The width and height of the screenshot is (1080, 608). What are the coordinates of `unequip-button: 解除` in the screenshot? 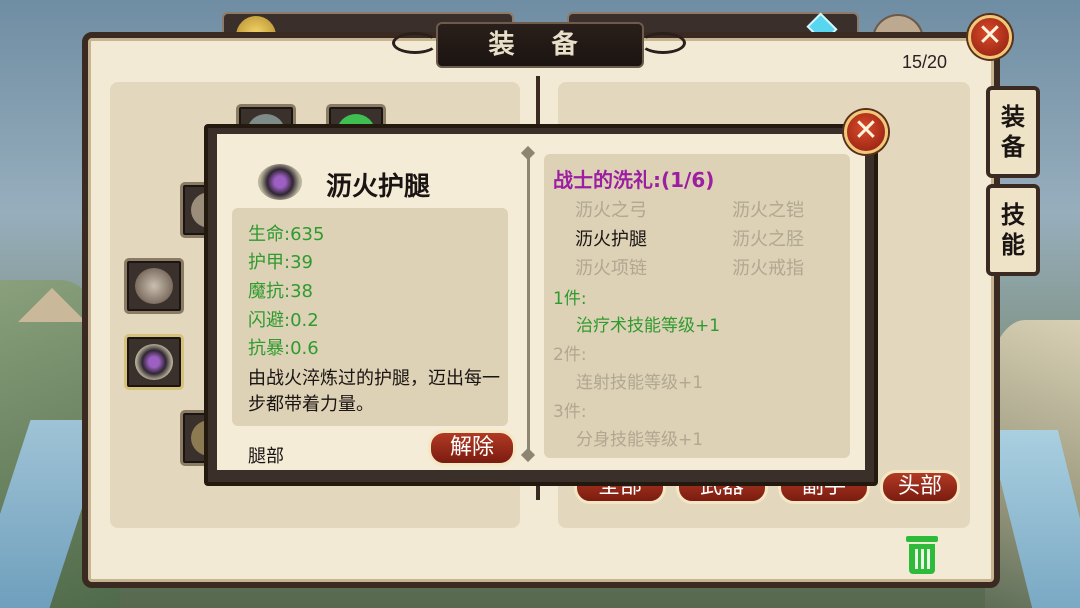 It's located at (472, 448).